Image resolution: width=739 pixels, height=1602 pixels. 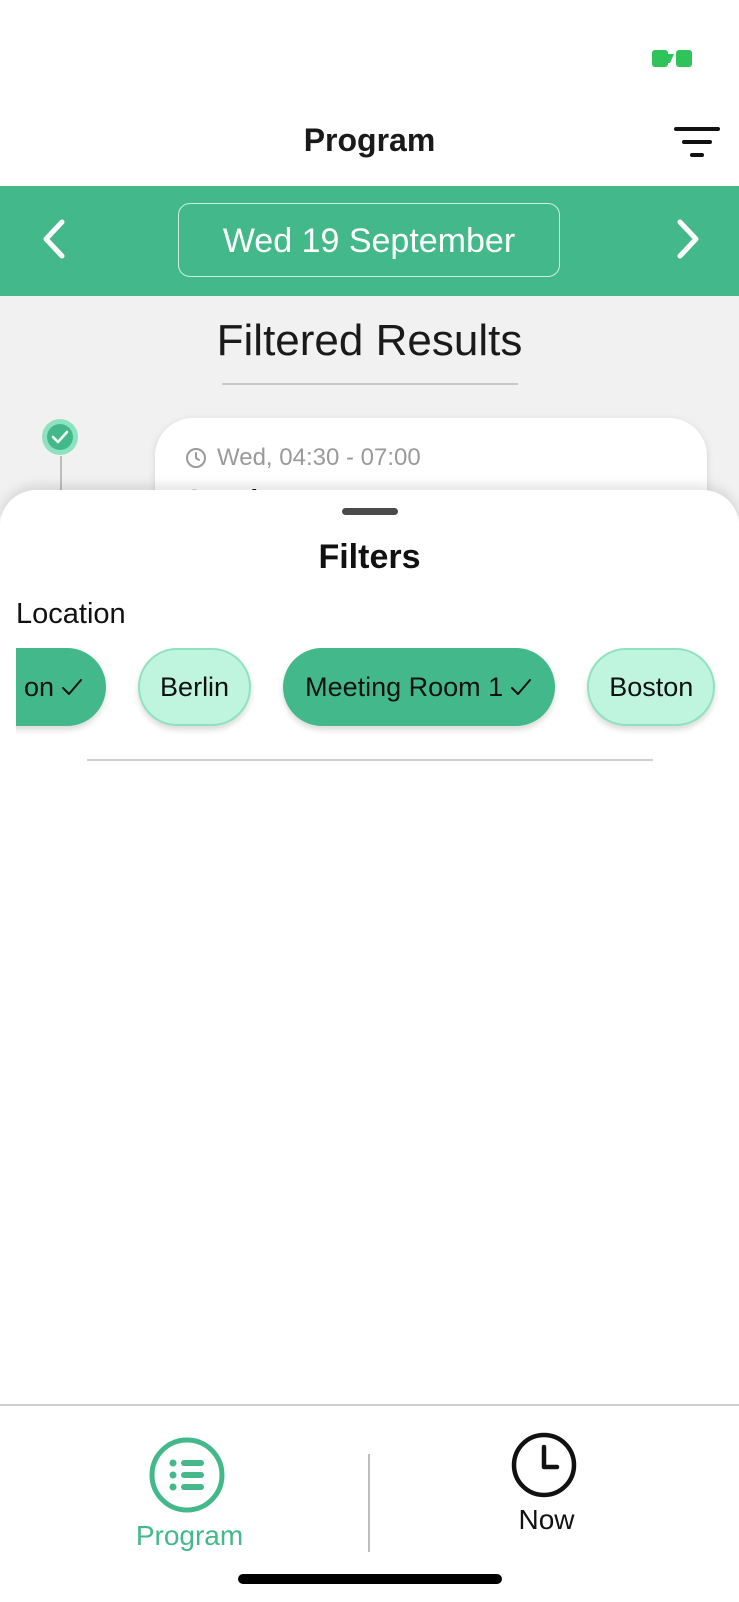 I want to click on location-chip: Berlin, so click(x=195, y=687).